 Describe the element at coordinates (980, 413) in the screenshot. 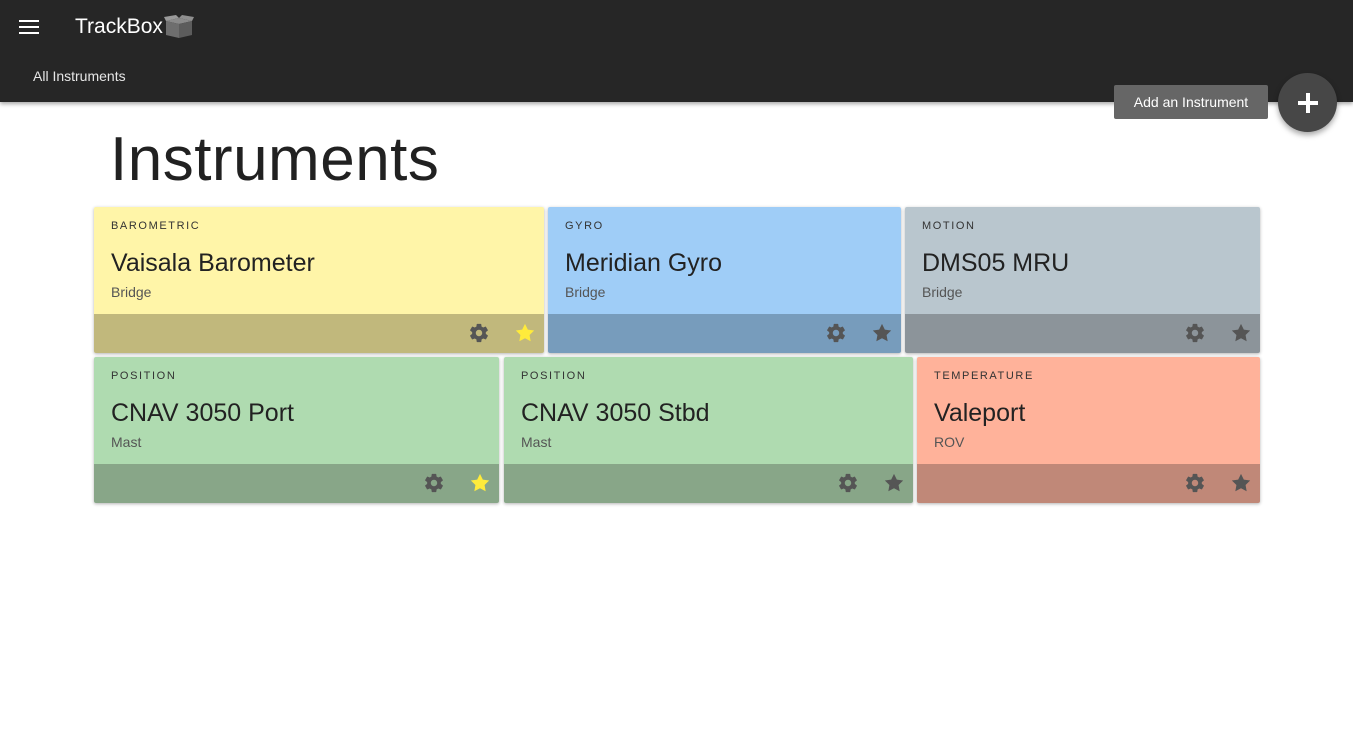

I see `card-name: Valeport` at that location.